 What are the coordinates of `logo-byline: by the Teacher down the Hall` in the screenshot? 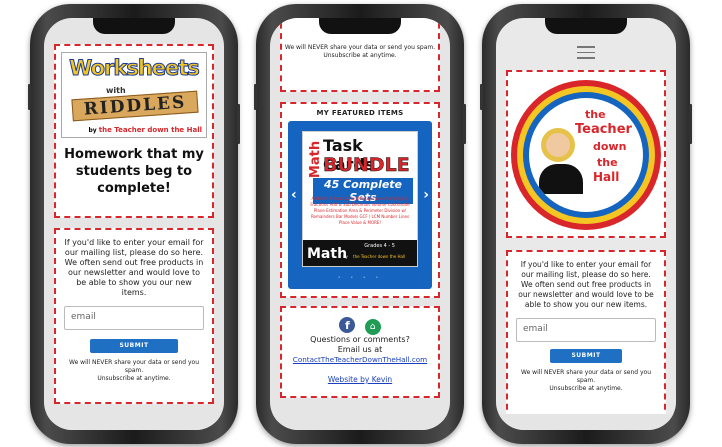 It's located at (145, 130).